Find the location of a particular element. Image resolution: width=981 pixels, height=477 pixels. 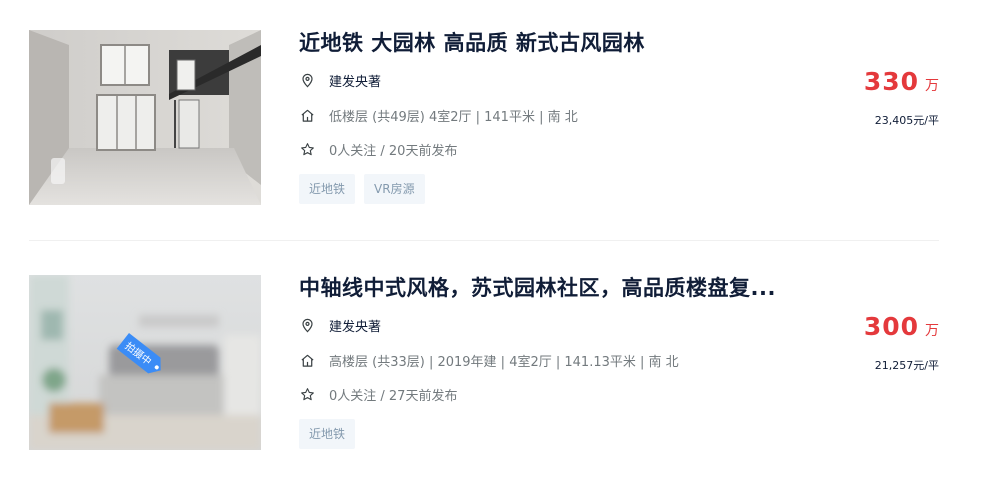

follow-row: 0人关注 / 27天前发布 is located at coordinates (378, 394).